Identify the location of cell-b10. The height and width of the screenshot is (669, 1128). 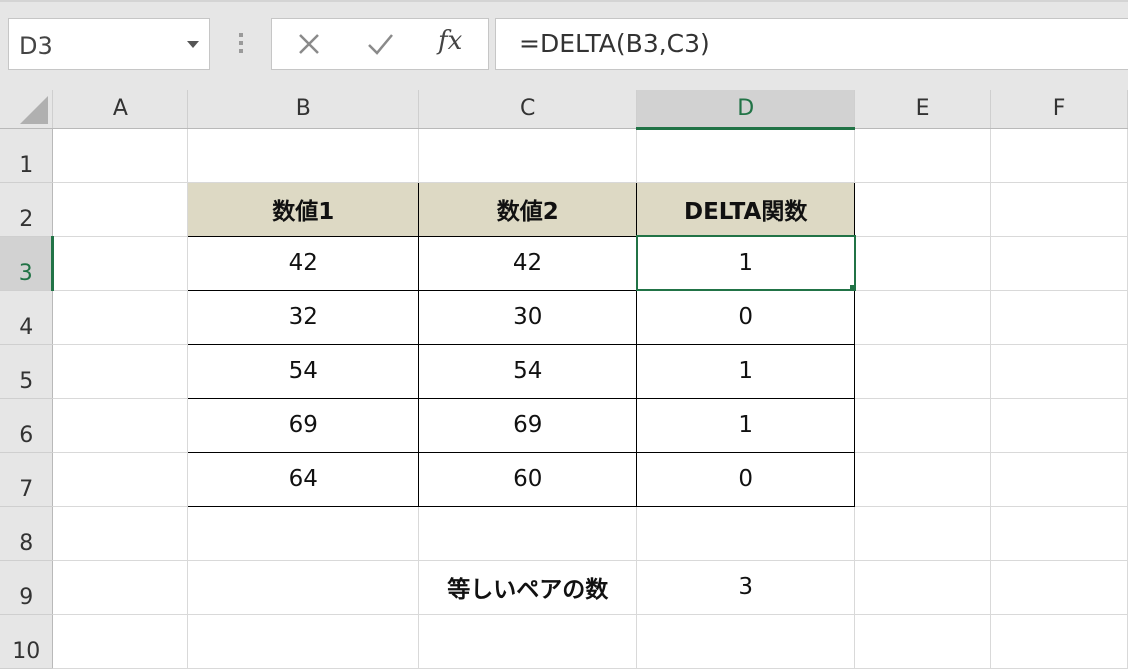
(303, 641).